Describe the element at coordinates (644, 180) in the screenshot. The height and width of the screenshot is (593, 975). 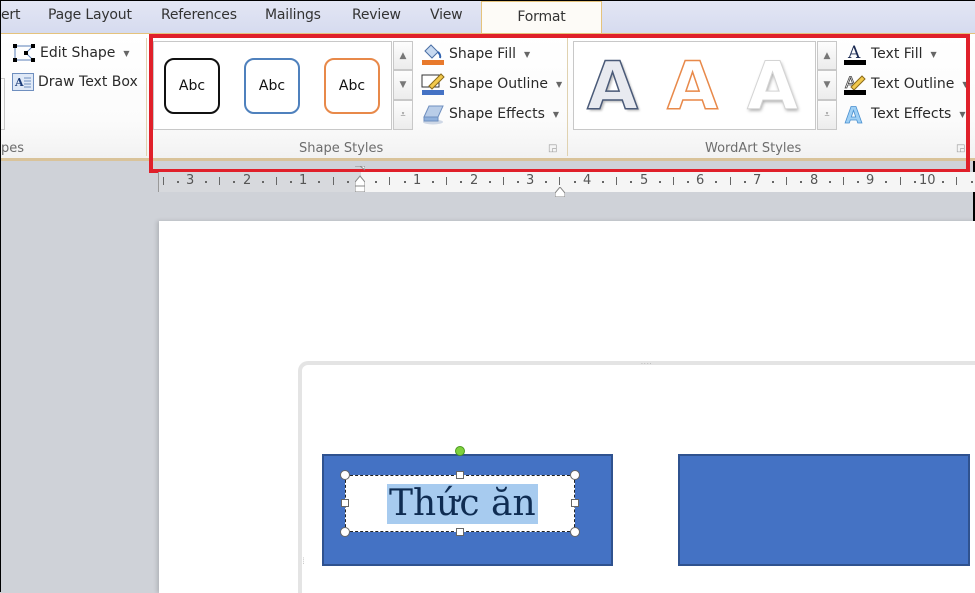
I see `ruler-number: 5` at that location.